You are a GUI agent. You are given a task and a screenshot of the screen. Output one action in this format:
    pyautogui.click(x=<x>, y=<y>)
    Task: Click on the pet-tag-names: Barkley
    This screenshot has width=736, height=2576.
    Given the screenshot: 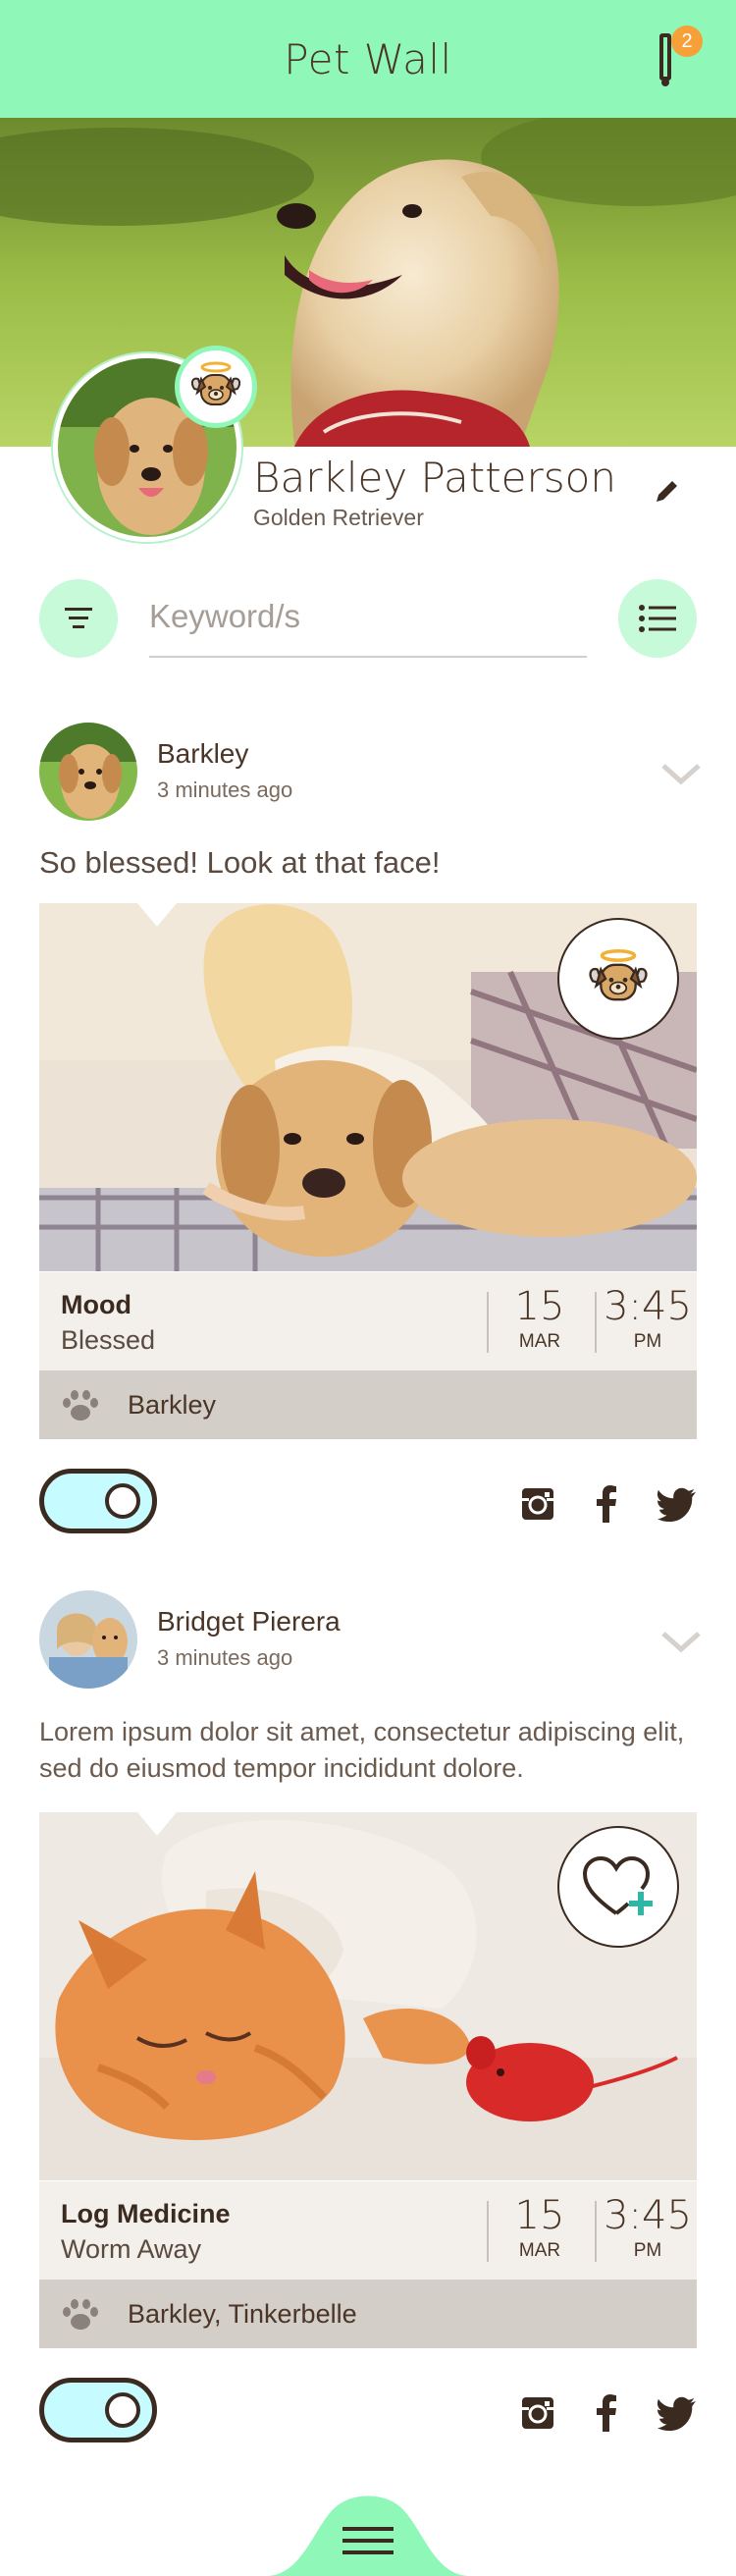 What is the action you would take?
    pyautogui.click(x=172, y=1405)
    